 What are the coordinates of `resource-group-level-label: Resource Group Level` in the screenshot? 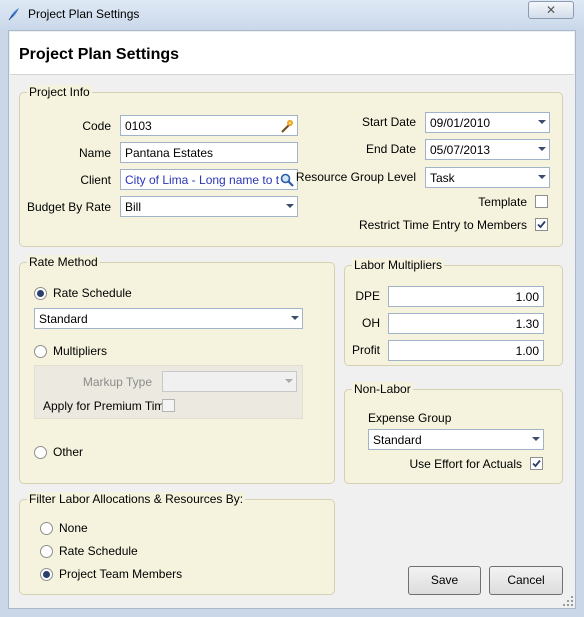 It's located at (355, 177).